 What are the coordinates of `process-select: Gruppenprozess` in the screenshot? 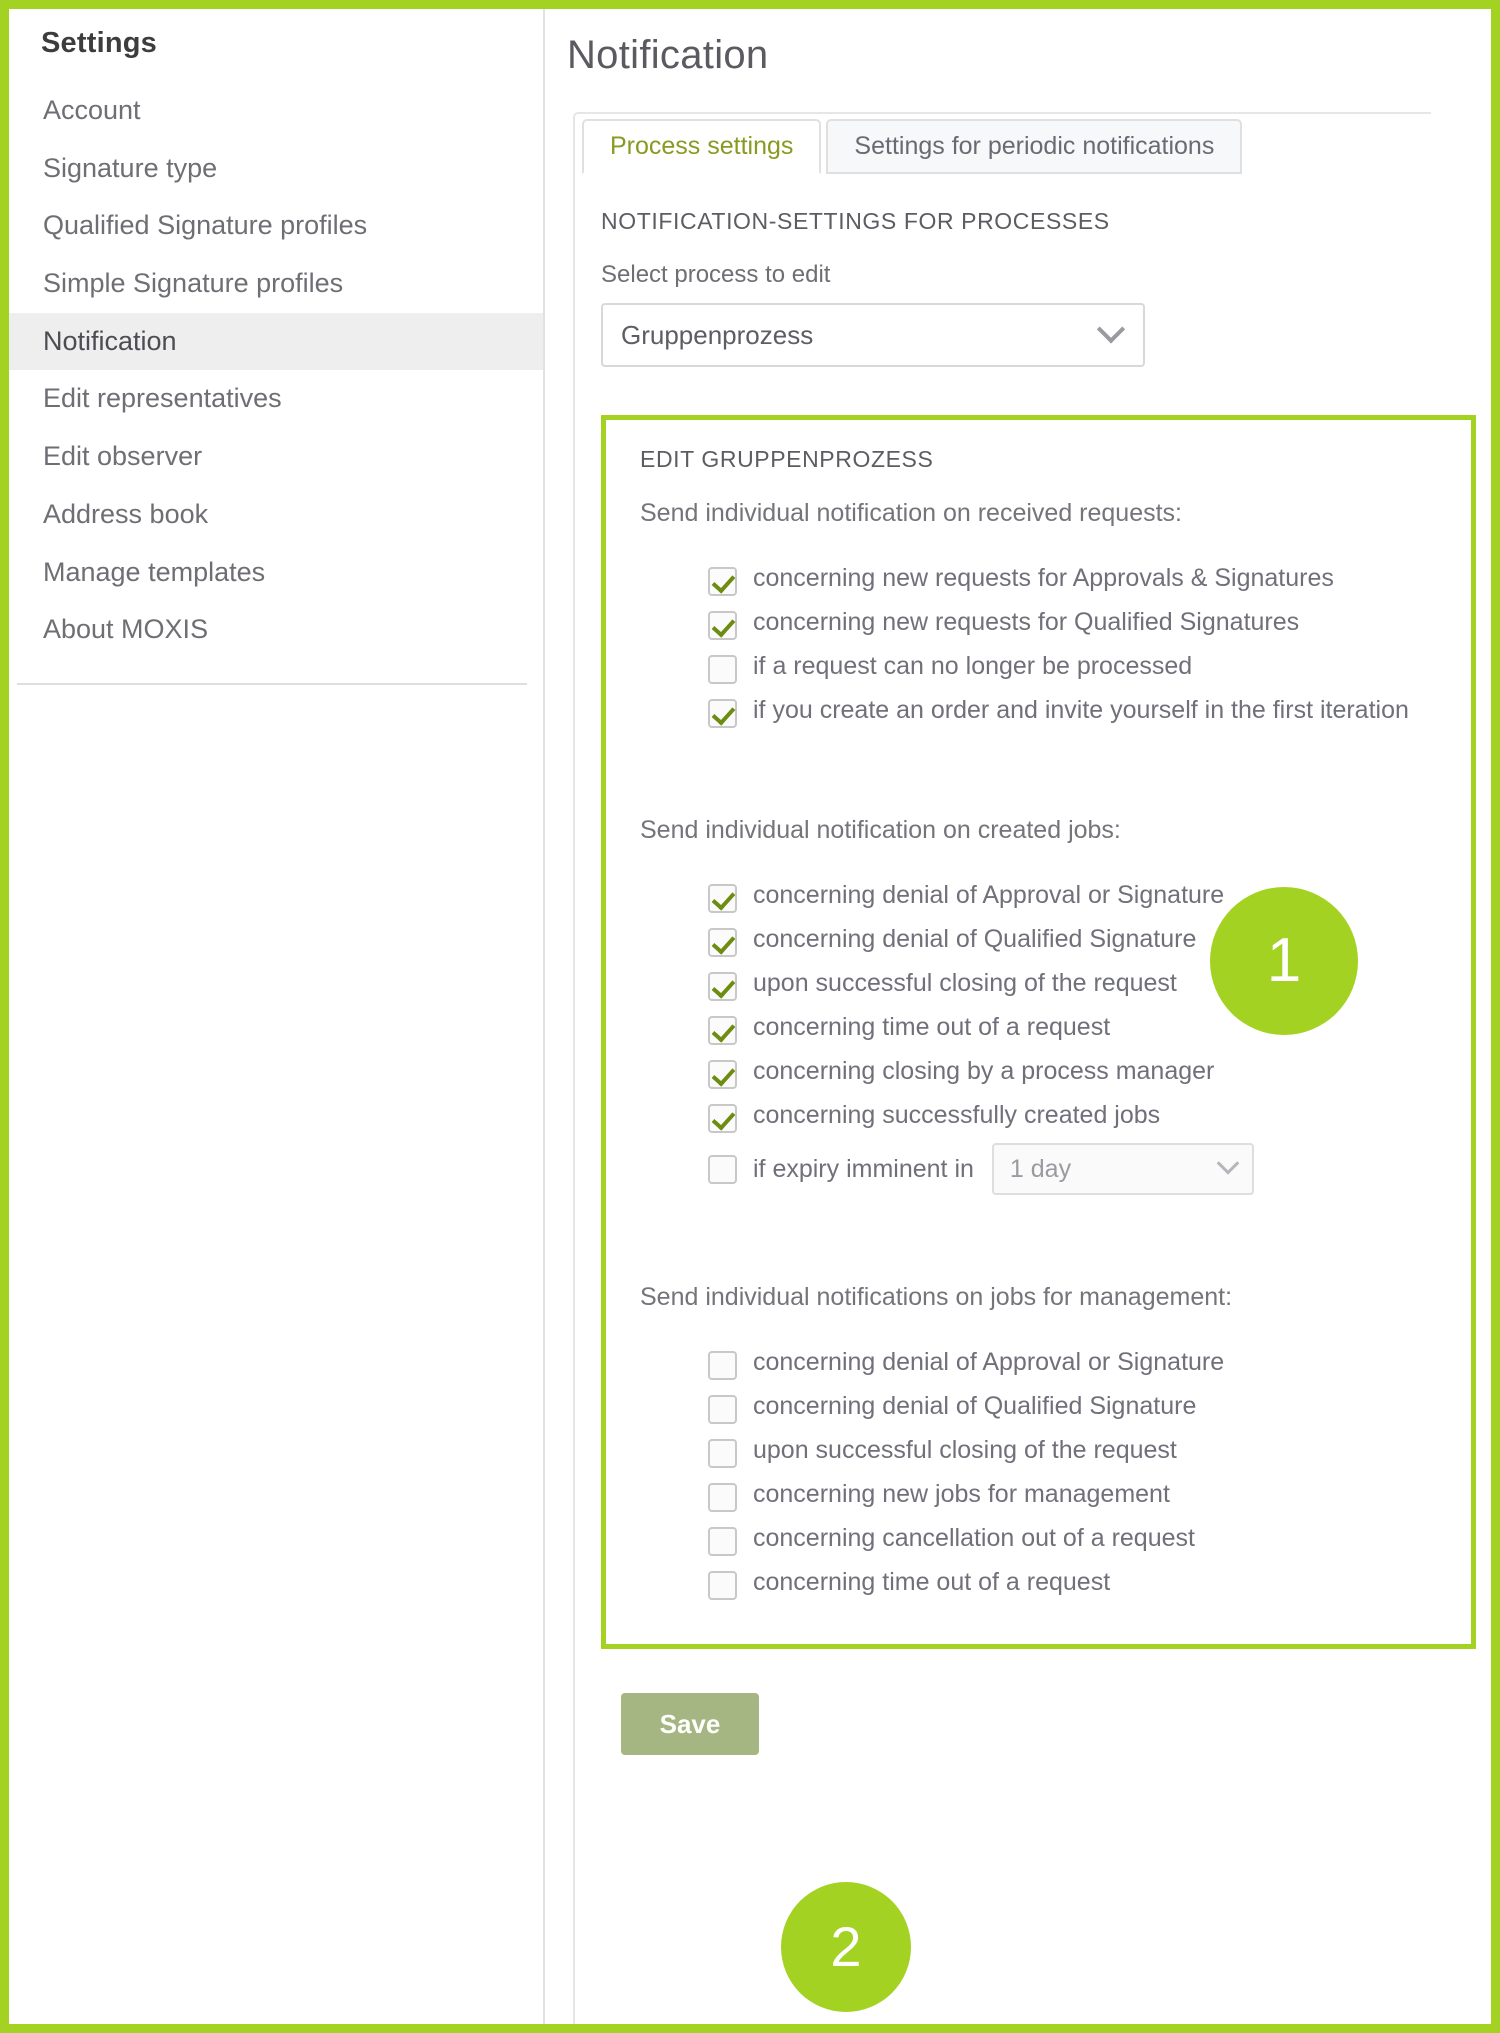 It's located at (873, 335).